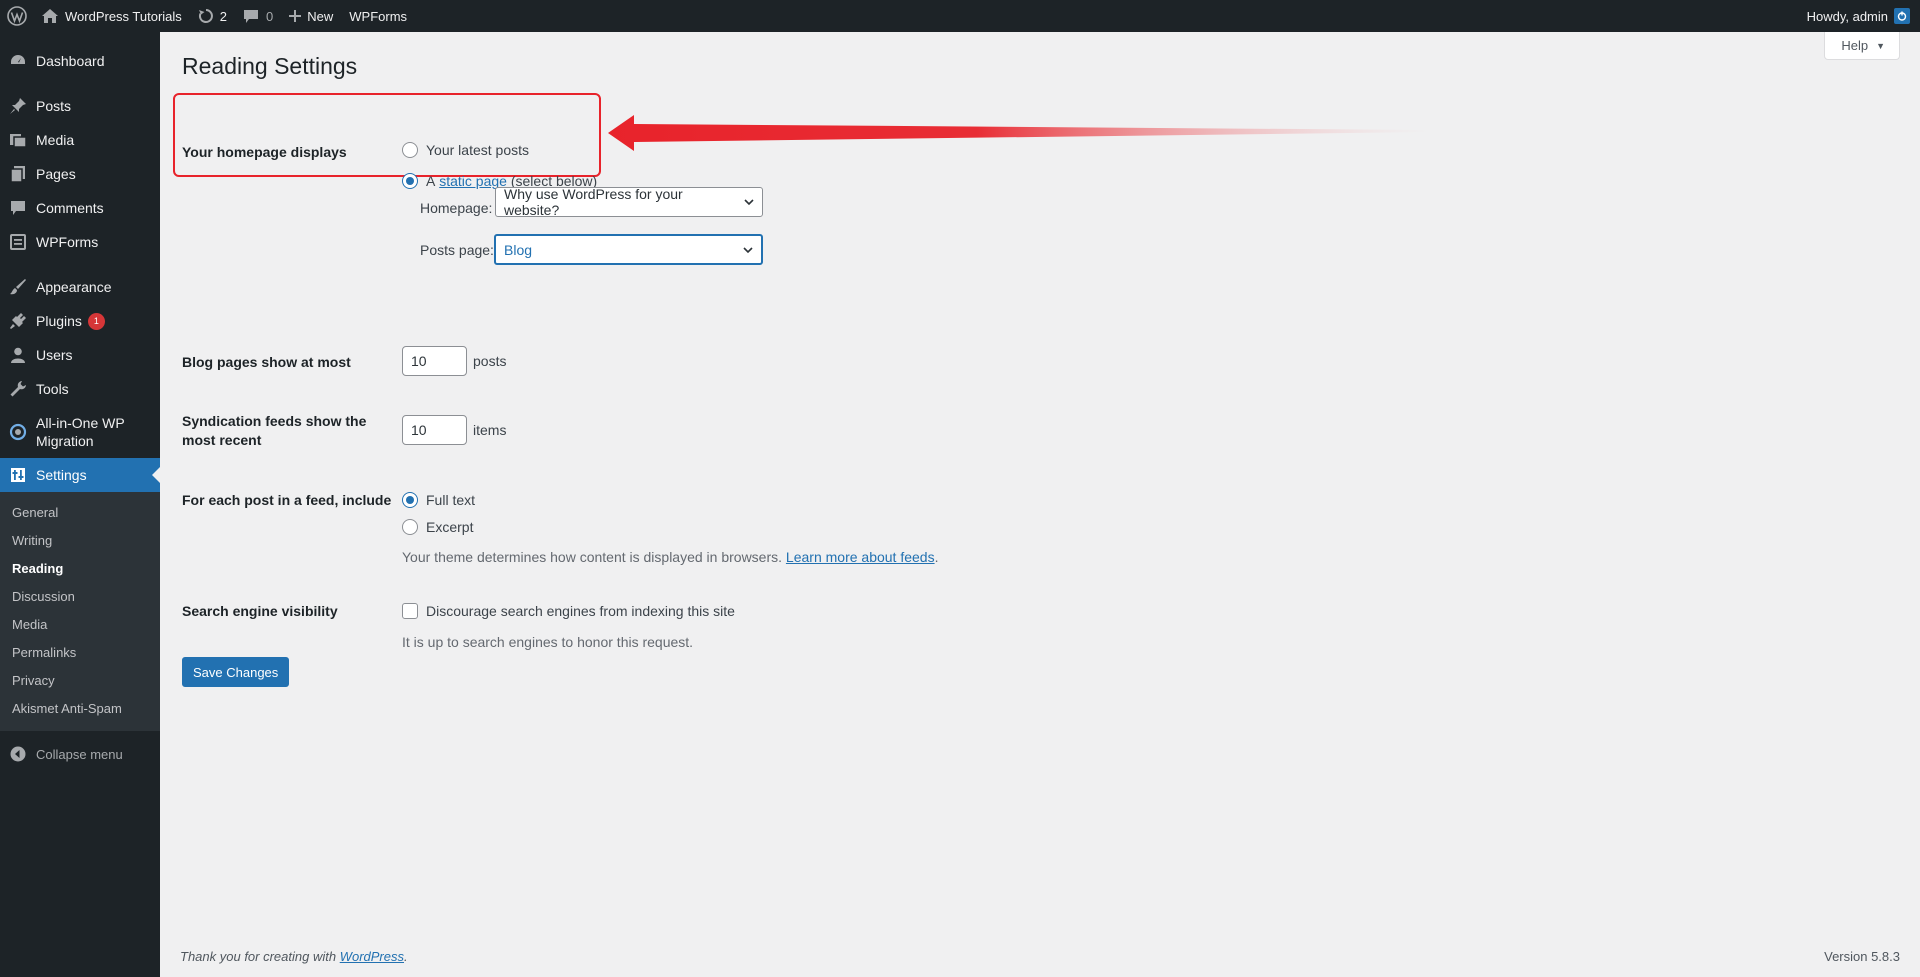 Image resolution: width=1920 pixels, height=977 pixels. What do you see at coordinates (80, 569) in the screenshot?
I see `submenu-item-reading: Reading` at bounding box center [80, 569].